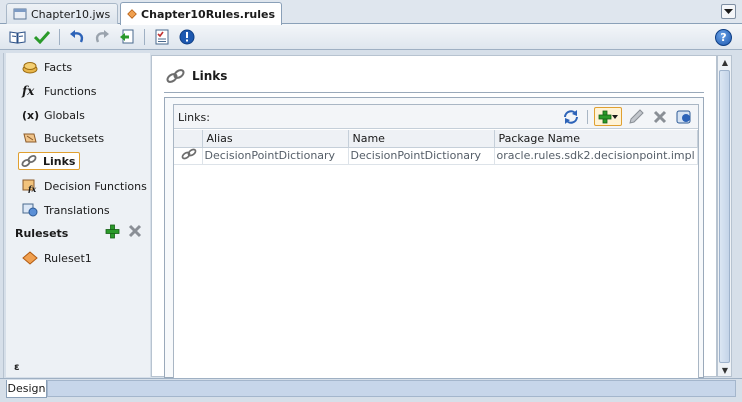  Describe the element at coordinates (371, 12) in the screenshot. I see `editor-tab-bar: Chapter10.jws Chapter10Rules.rules` at that location.